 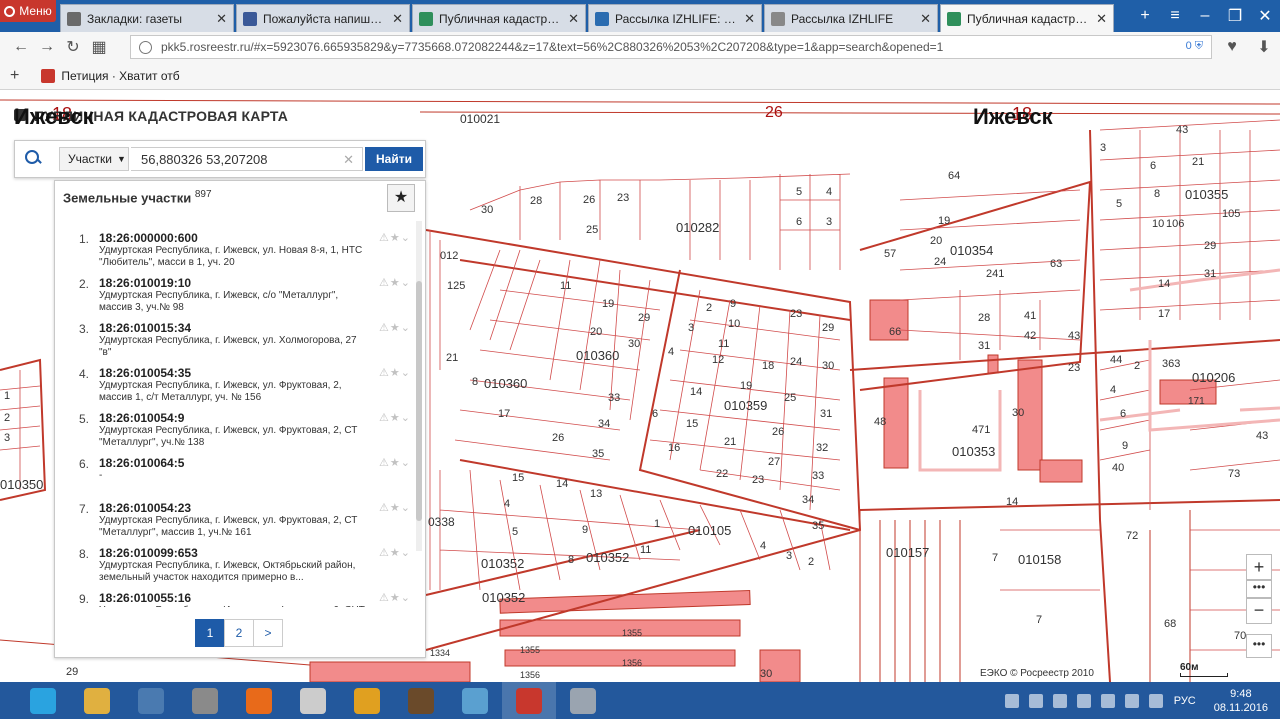 What do you see at coordinates (147, 18) in the screenshot?
I see `browser-tab: Закладки: газеты ✕` at bounding box center [147, 18].